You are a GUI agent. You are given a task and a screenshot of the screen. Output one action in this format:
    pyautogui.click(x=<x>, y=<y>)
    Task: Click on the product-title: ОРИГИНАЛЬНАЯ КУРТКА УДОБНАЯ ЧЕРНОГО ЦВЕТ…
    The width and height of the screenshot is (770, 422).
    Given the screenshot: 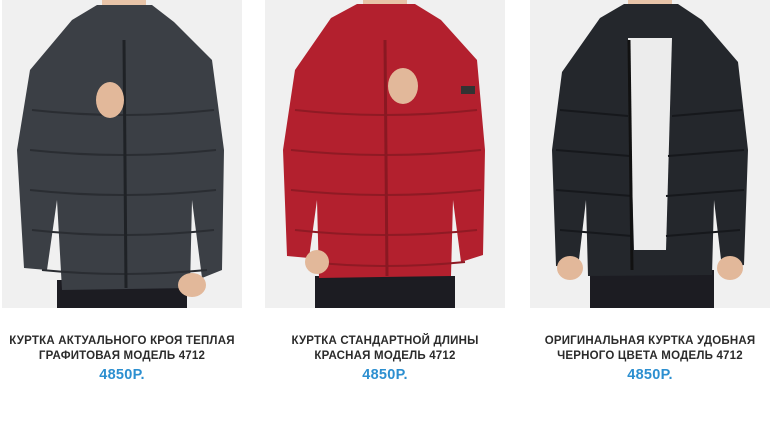 What is the action you would take?
    pyautogui.click(x=650, y=349)
    